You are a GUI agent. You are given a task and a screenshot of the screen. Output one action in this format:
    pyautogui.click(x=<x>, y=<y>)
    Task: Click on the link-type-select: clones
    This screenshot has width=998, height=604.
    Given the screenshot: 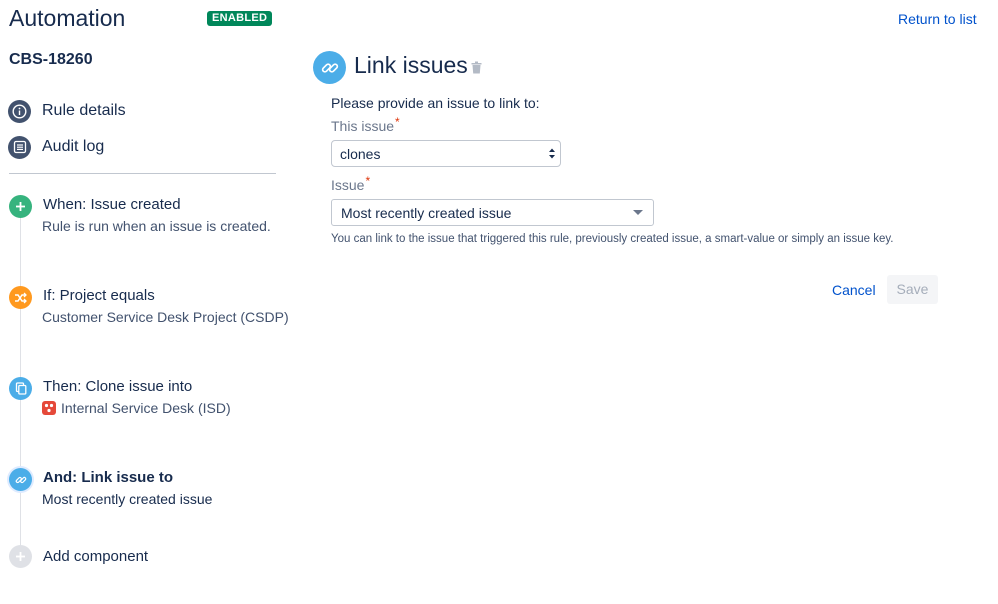 What is the action you would take?
    pyautogui.click(x=446, y=153)
    